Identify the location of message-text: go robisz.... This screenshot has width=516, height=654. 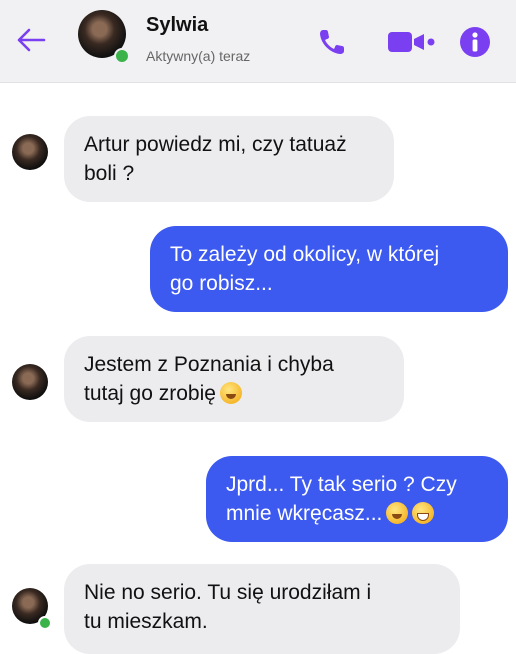
(221, 283).